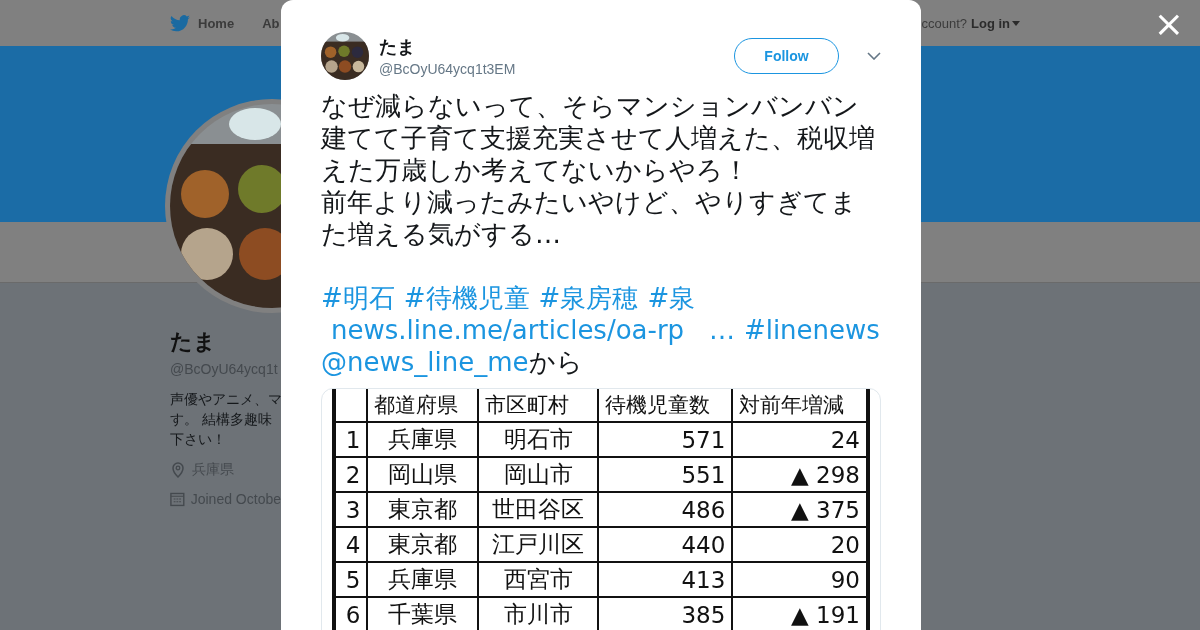 This screenshot has width=1200, height=630. What do you see at coordinates (423, 405) in the screenshot?
I see `table-header: 都道府県` at bounding box center [423, 405].